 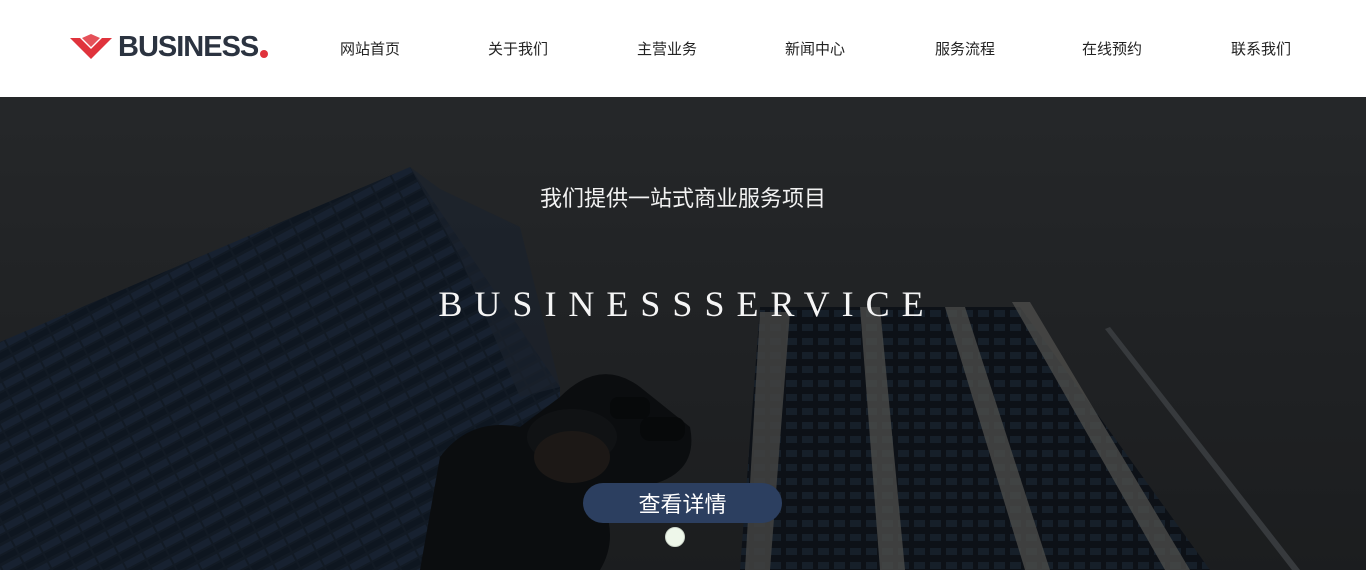 I want to click on hero-title: BUSINESSSERVICE, so click(x=687, y=304).